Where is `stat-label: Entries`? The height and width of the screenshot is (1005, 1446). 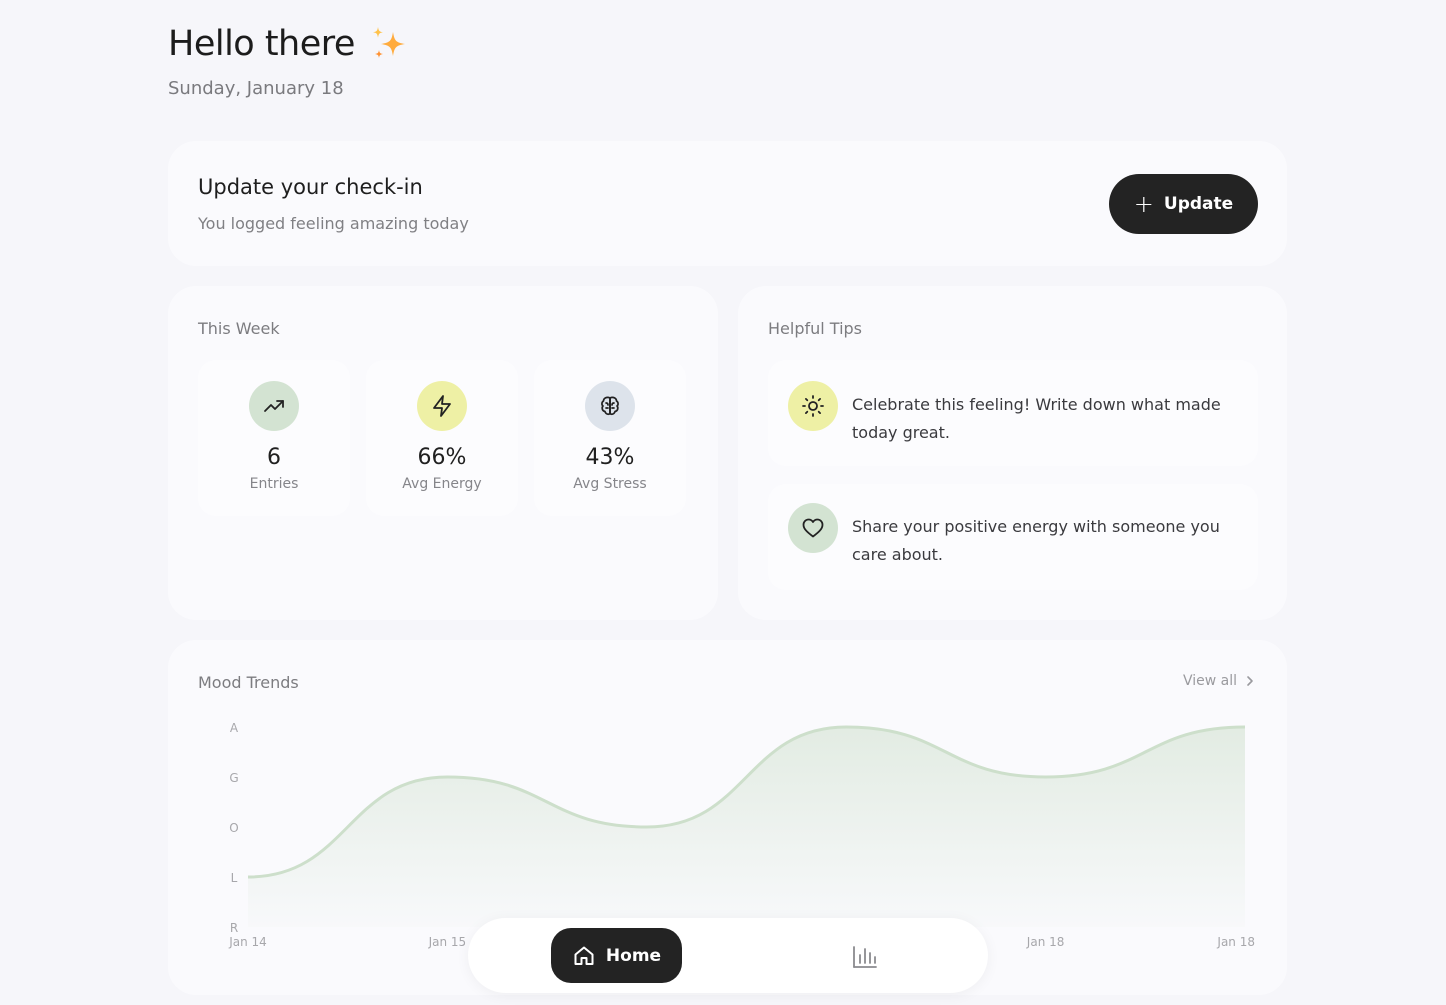
stat-label: Entries is located at coordinates (274, 484).